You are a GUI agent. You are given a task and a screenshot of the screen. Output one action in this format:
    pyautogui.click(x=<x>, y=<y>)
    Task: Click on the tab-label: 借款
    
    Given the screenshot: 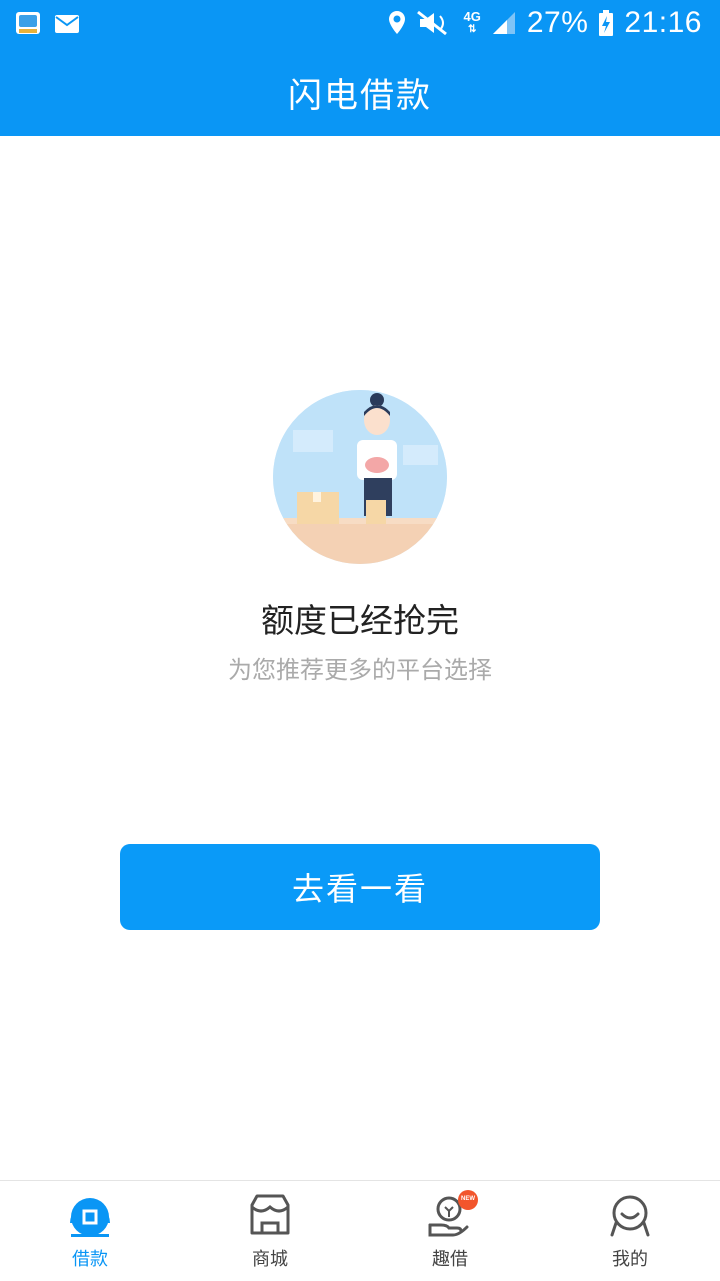 What is the action you would take?
    pyautogui.click(x=90, y=1259)
    